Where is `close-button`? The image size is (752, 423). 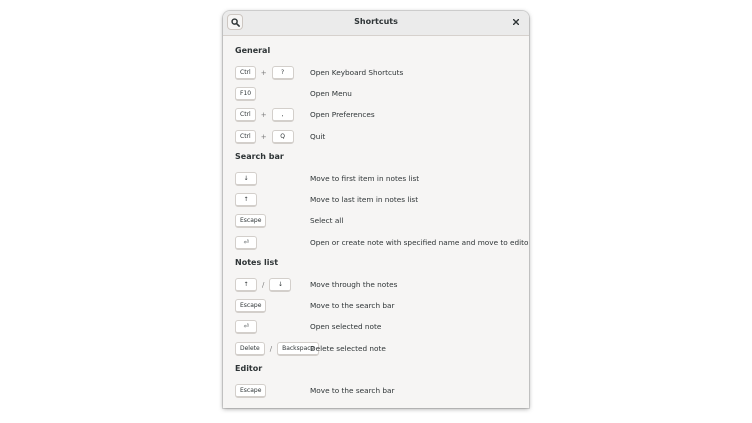 close-button is located at coordinates (516, 22).